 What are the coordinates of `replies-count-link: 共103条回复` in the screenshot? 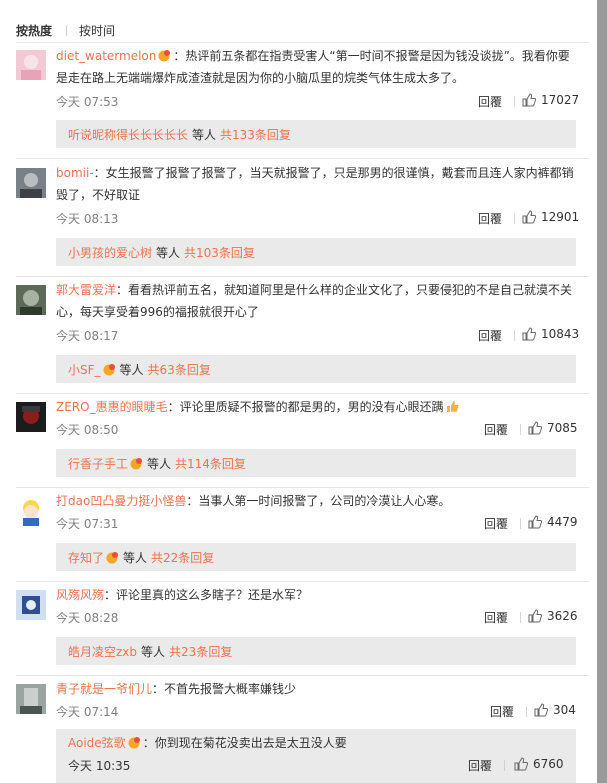 It's located at (219, 252).